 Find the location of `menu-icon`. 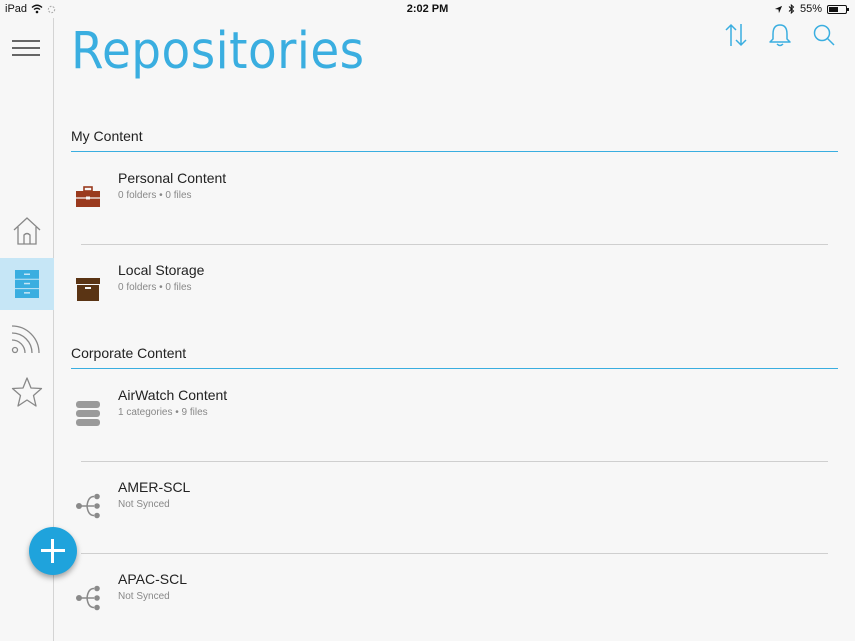

menu-icon is located at coordinates (26, 50).